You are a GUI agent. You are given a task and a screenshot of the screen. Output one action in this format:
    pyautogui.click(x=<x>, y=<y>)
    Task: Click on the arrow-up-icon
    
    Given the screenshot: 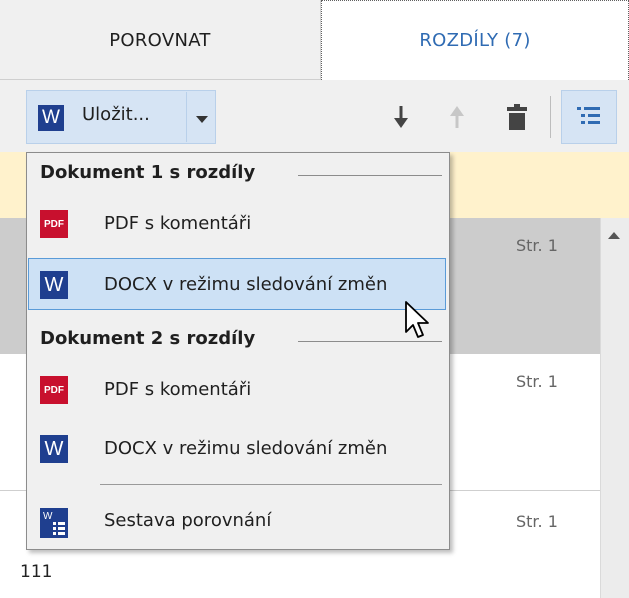 What is the action you would take?
    pyautogui.click(x=457, y=117)
    